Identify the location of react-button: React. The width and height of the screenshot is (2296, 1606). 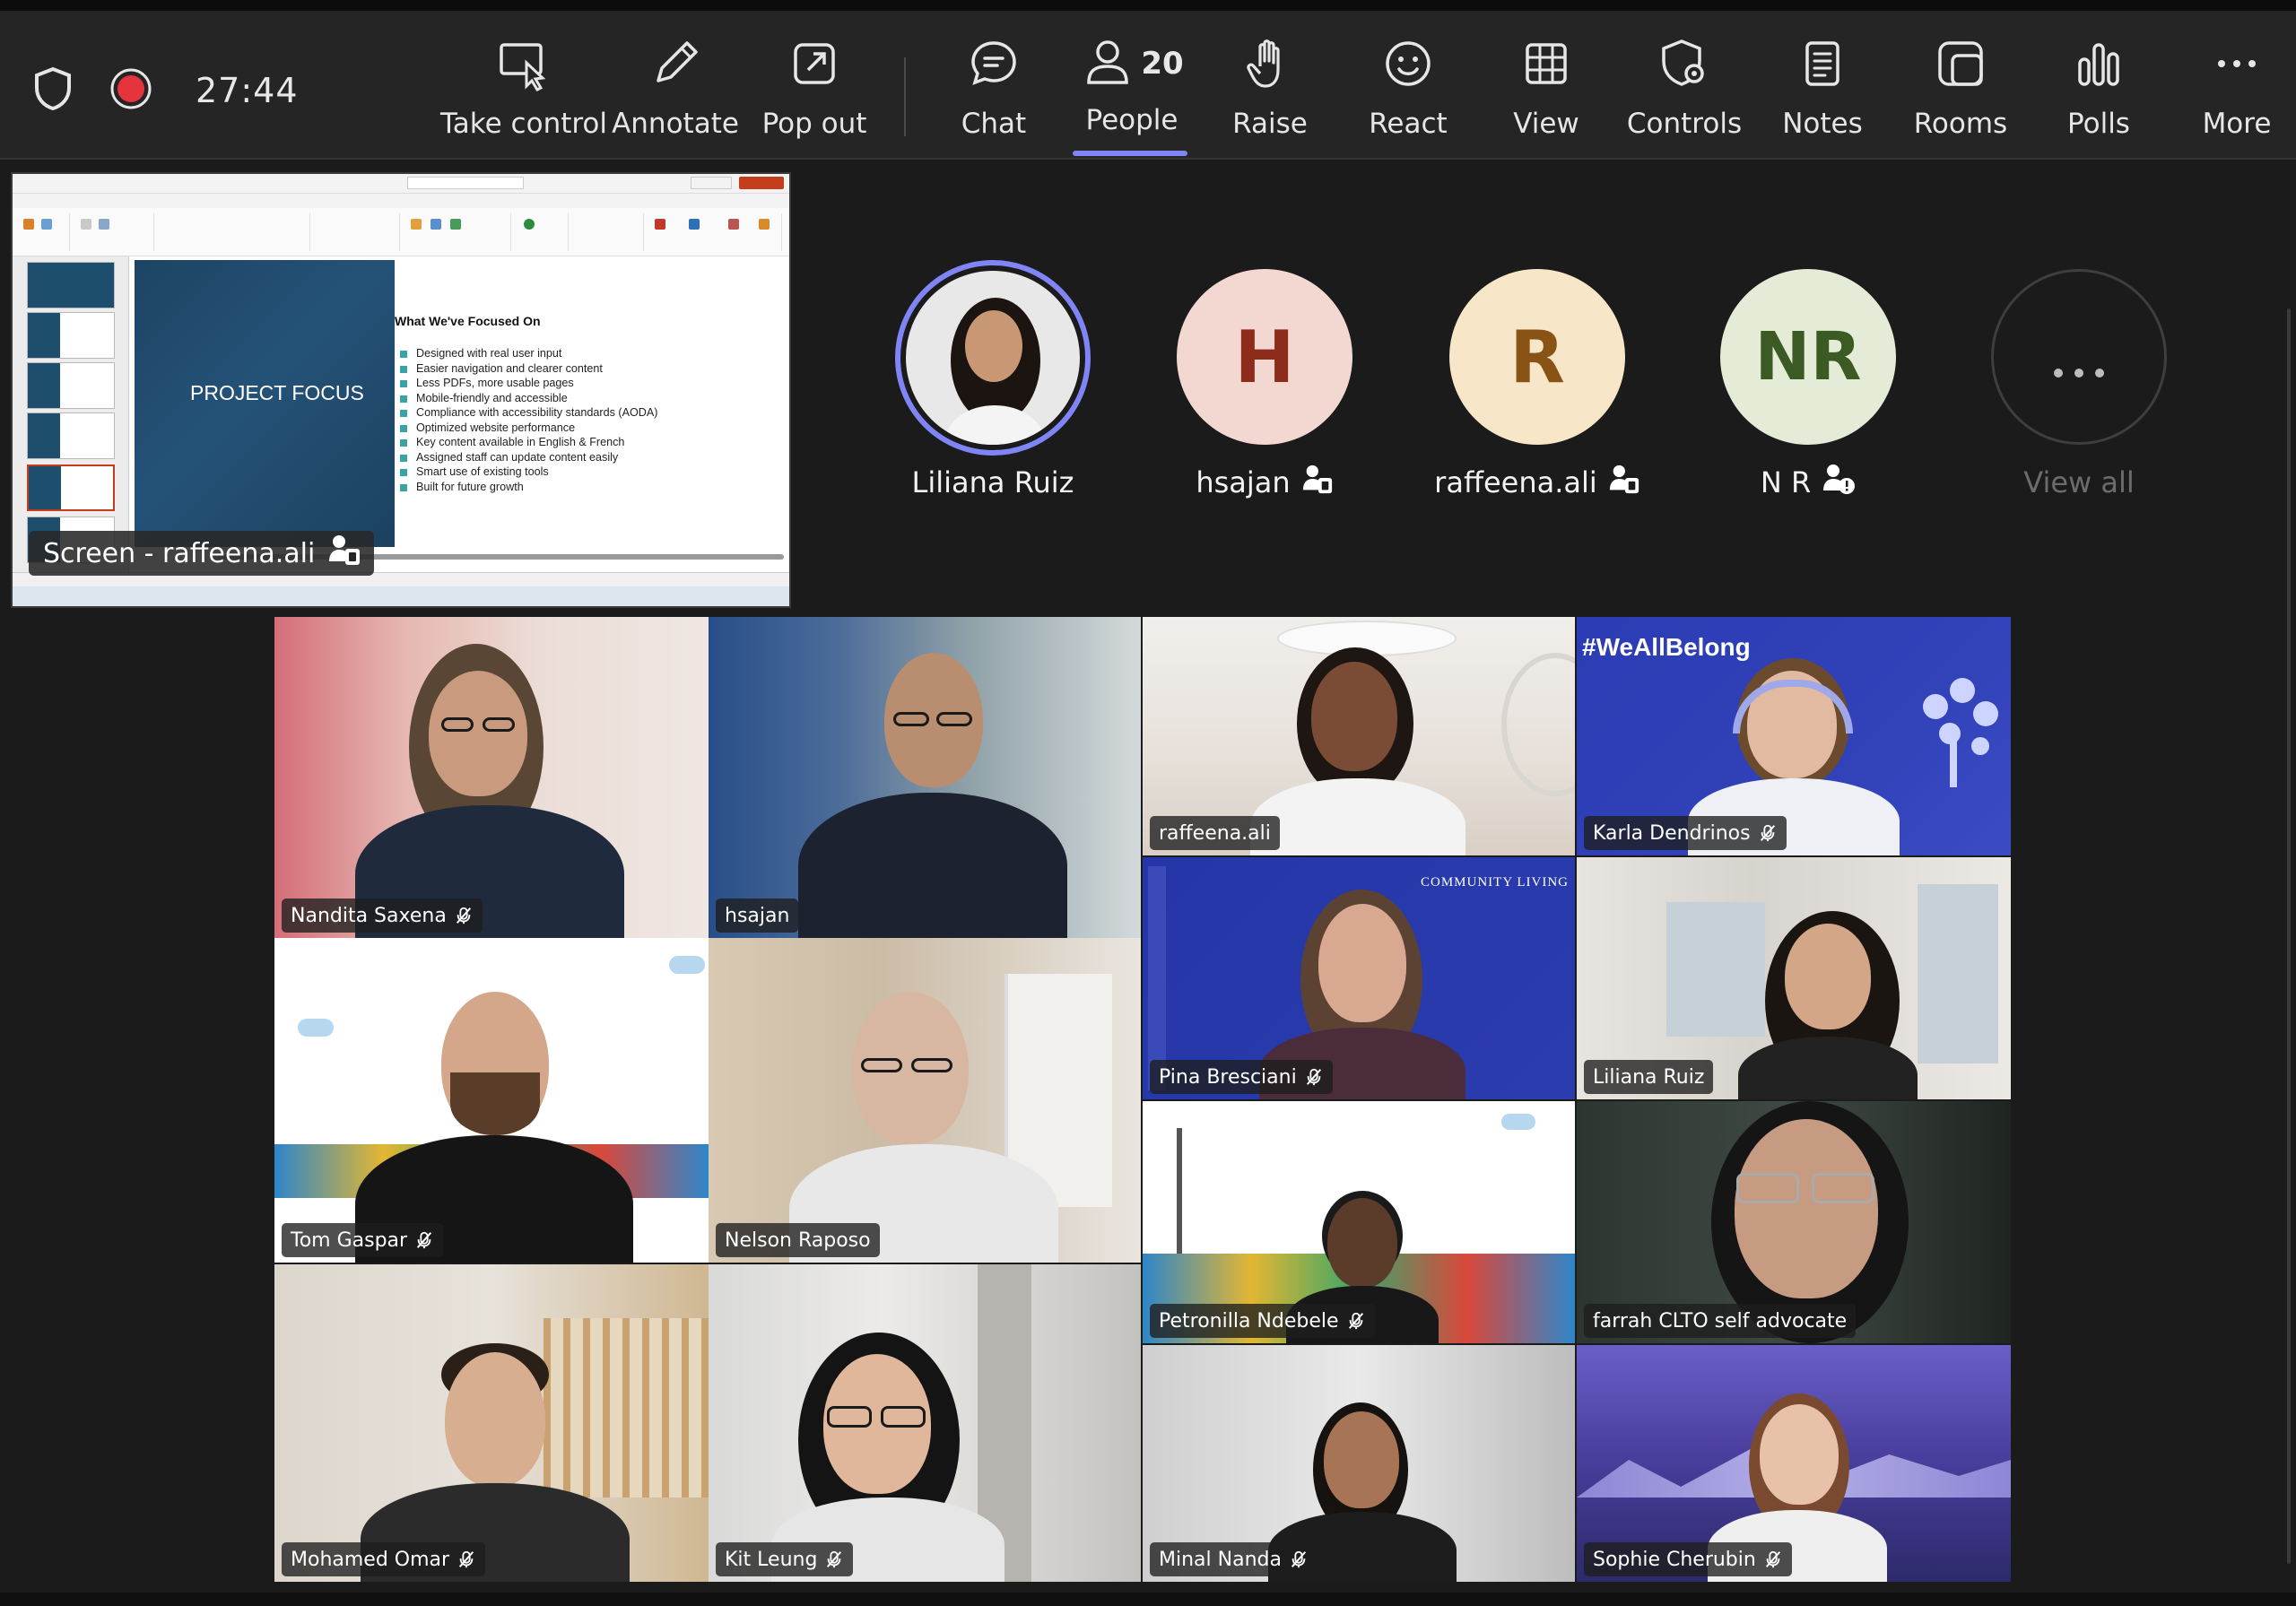
(1408, 94).